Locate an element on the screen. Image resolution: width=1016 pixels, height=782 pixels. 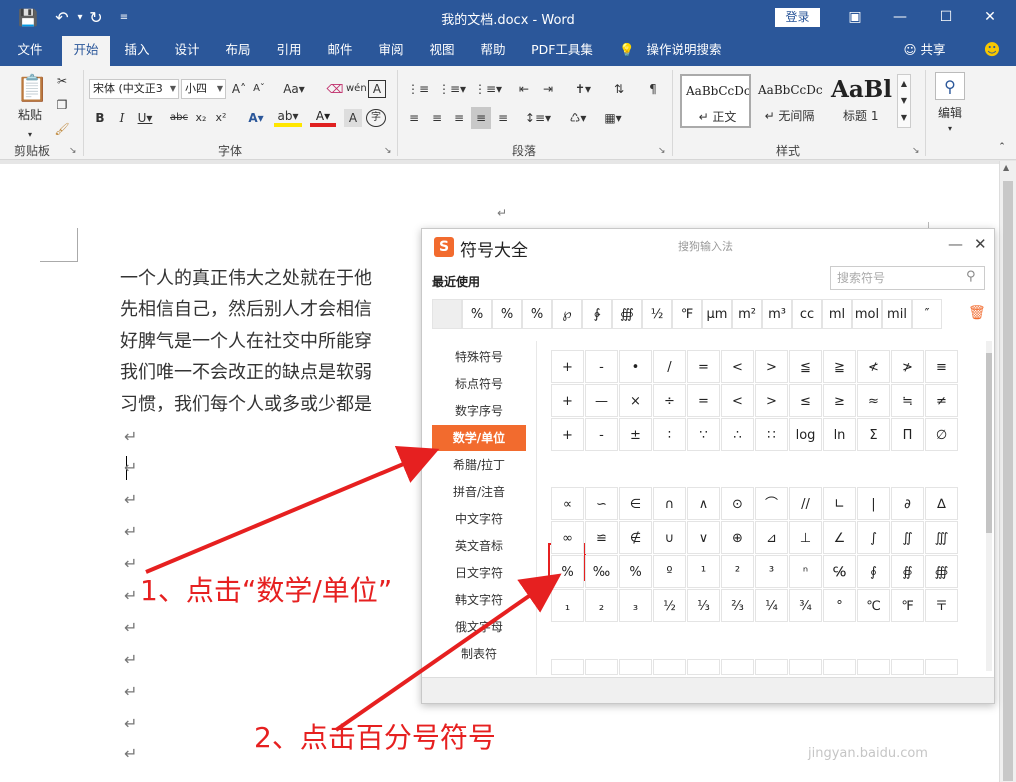
style-no-spacing: AaBbCcDc ↵ 无间隔 is located at coordinates (788, 101).